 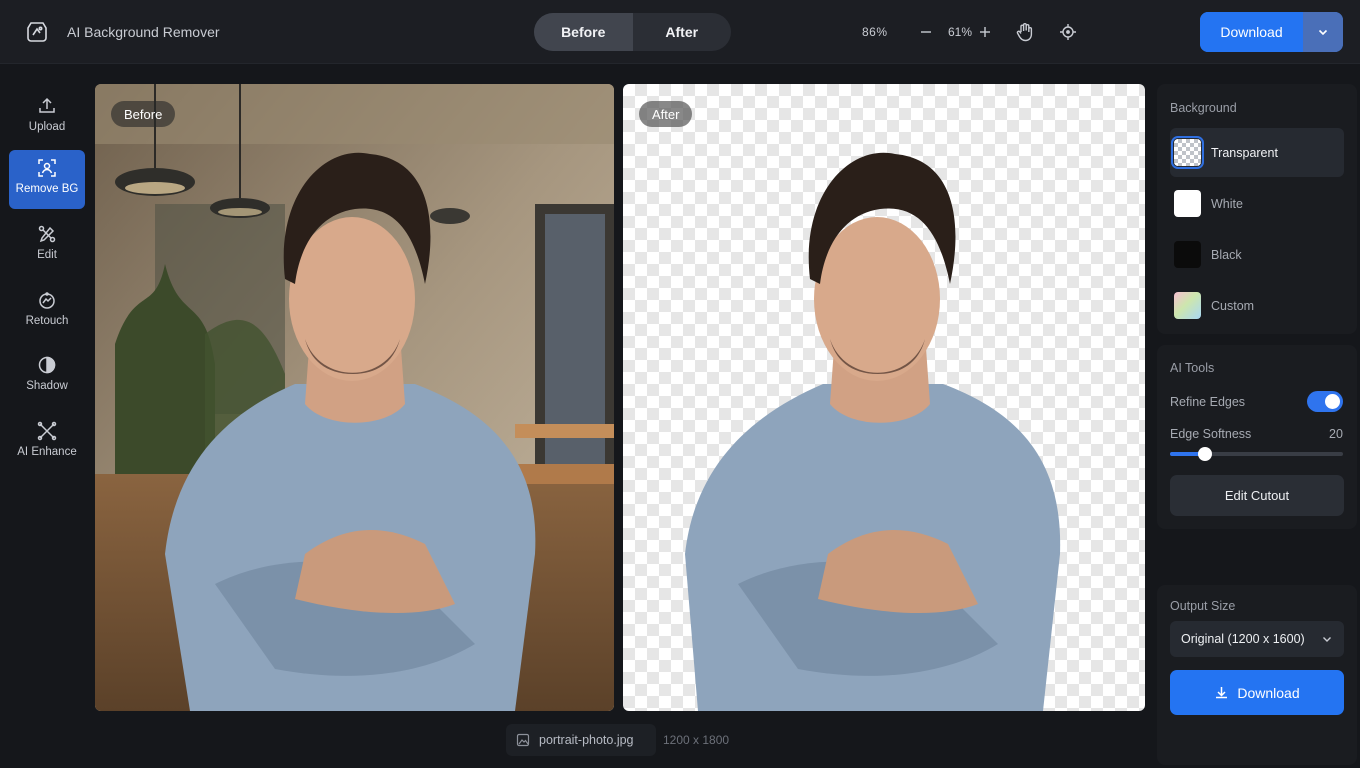 I want to click on download-output-label: Download, so click(x=1268, y=692).